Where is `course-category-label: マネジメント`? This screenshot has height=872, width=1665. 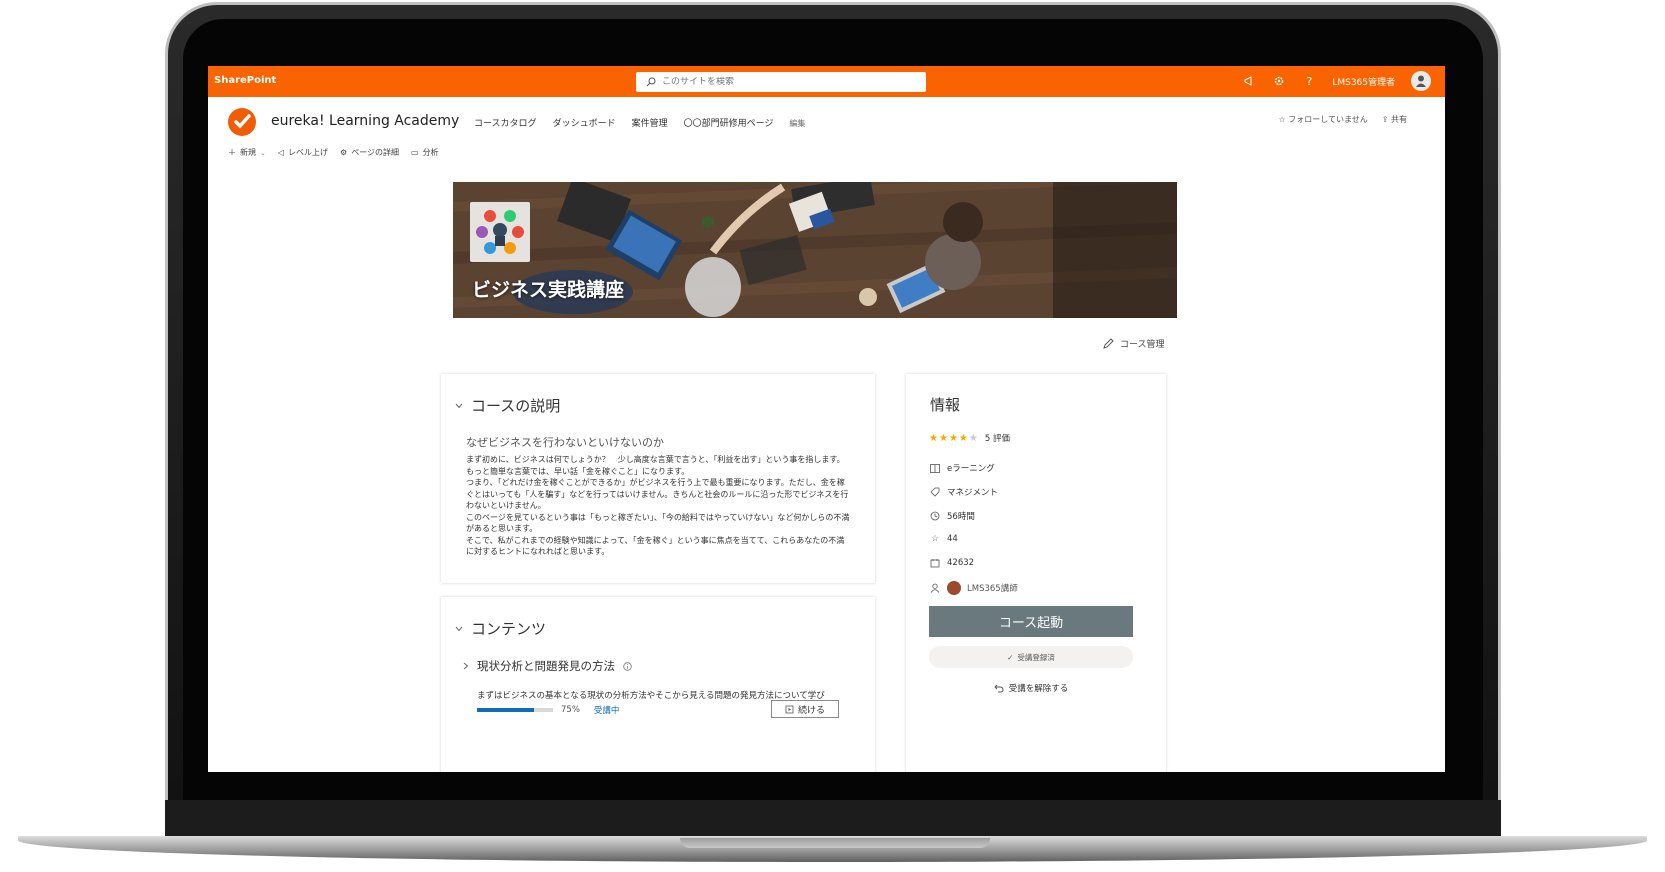
course-category-label: マネジメント is located at coordinates (973, 493).